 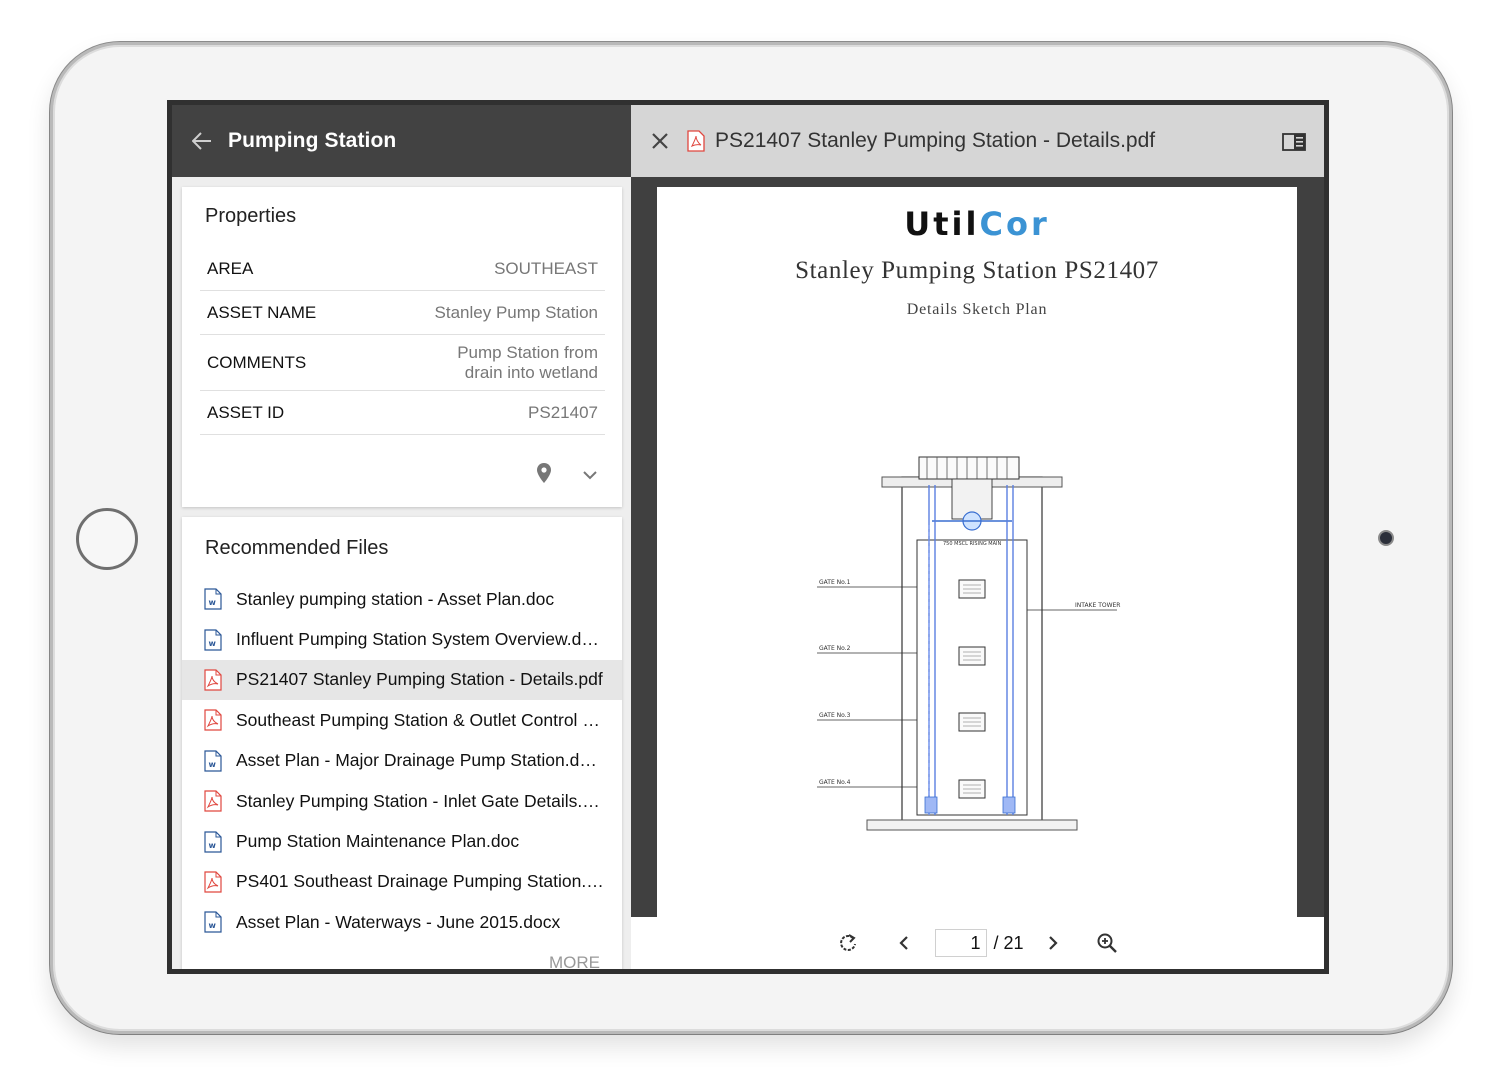 I want to click on camera-icon, so click(x=1386, y=538).